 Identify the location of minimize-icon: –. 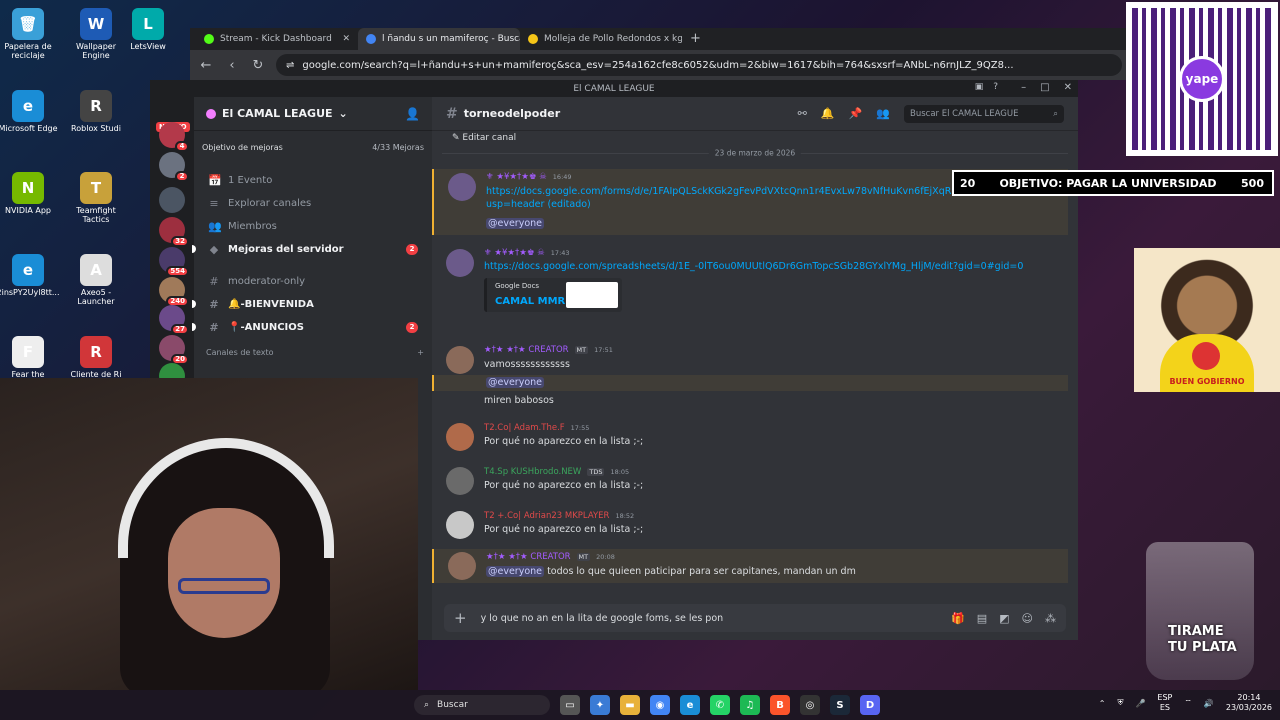
(1023, 87).